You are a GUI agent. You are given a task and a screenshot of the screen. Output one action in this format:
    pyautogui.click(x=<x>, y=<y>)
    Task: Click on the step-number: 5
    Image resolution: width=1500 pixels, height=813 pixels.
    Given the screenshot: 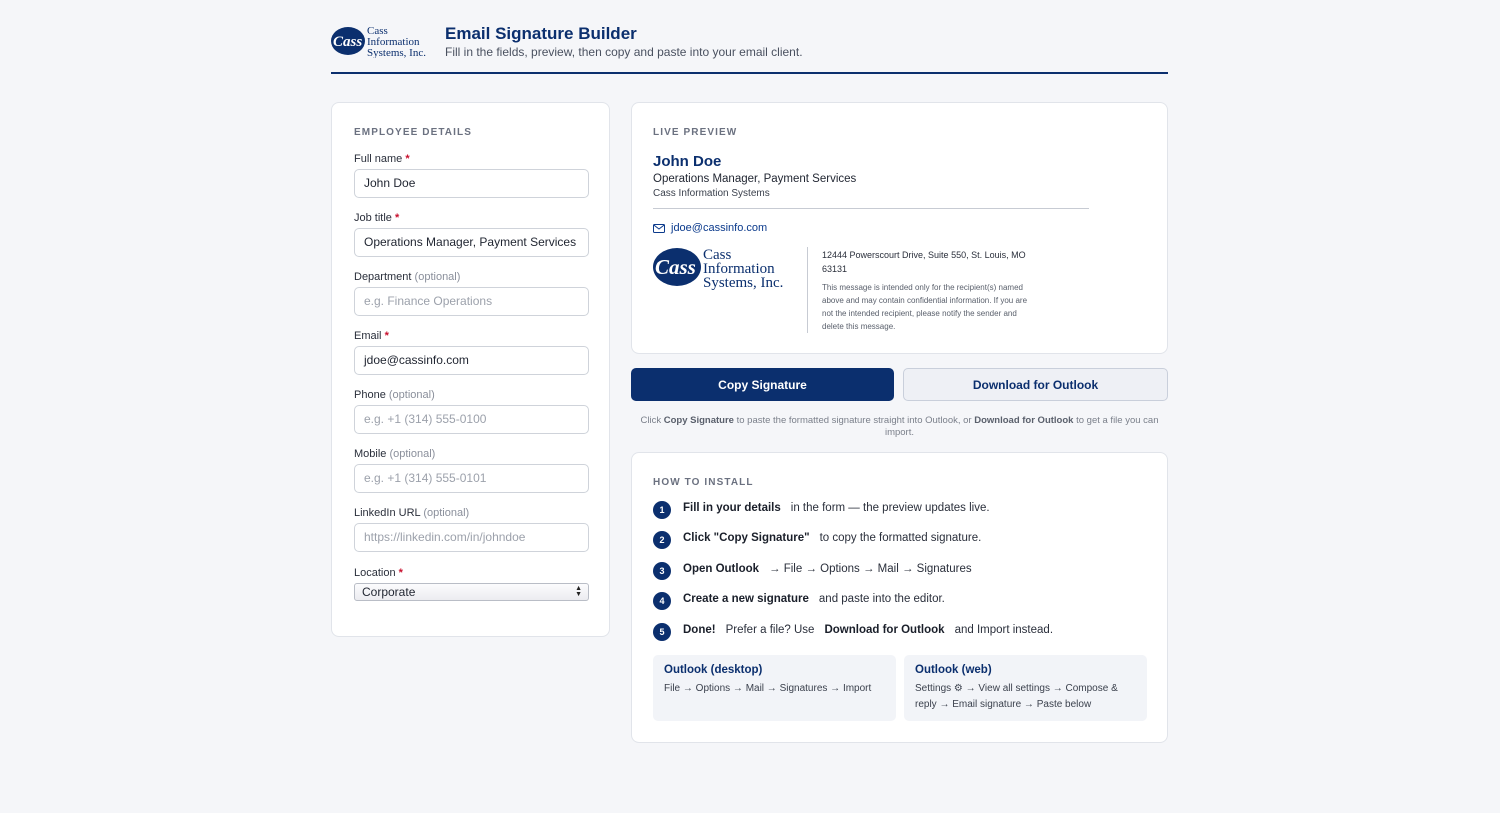 What is the action you would take?
    pyautogui.click(x=662, y=632)
    